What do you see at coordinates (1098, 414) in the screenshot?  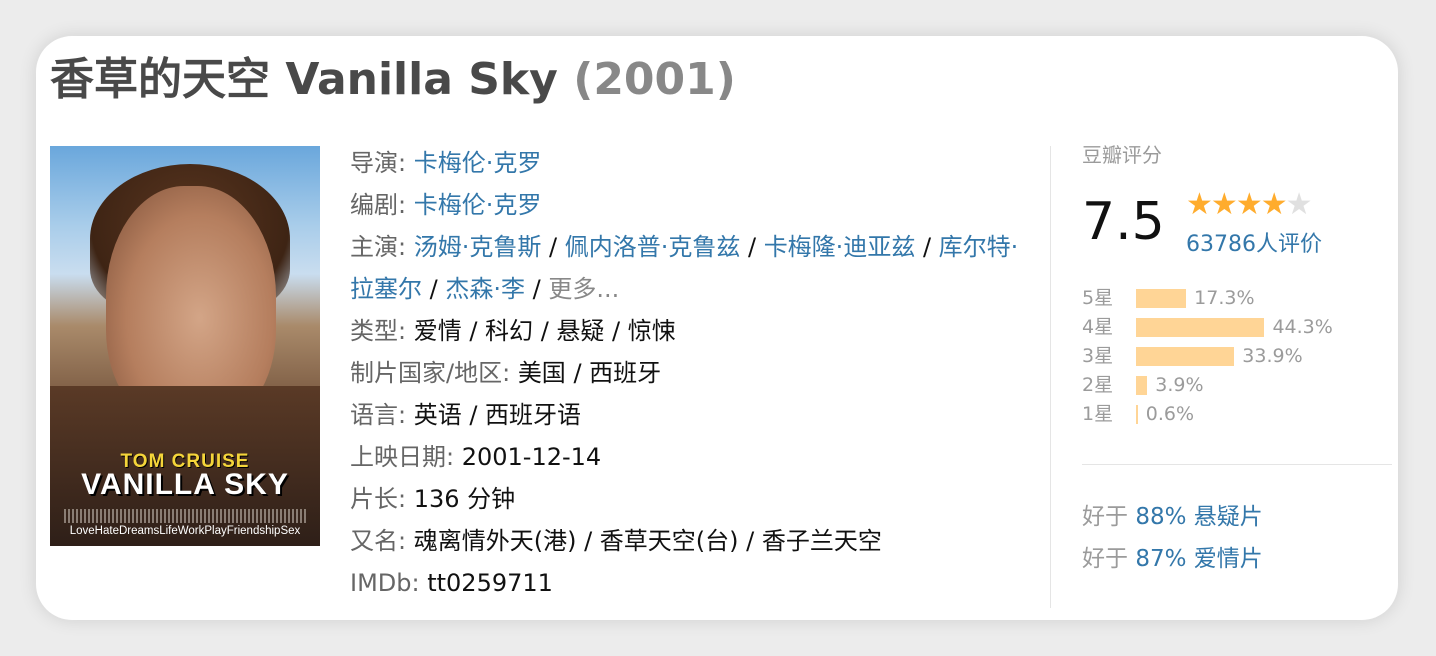 I see `rating-row-label: 1星` at bounding box center [1098, 414].